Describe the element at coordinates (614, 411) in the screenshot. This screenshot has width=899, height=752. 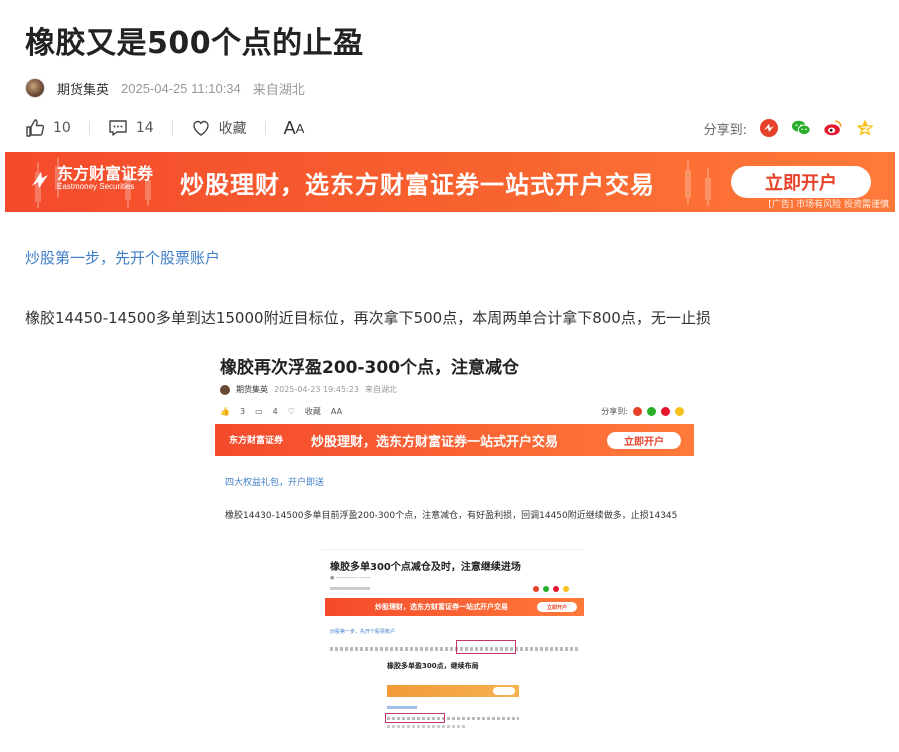
I see `embedded-share-label: 分享到:` at that location.